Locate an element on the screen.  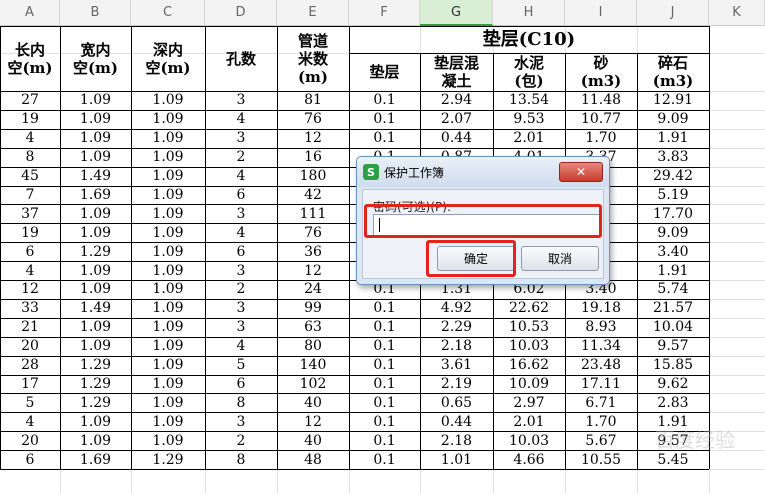
table-cell: 27 is located at coordinates (30, 100).